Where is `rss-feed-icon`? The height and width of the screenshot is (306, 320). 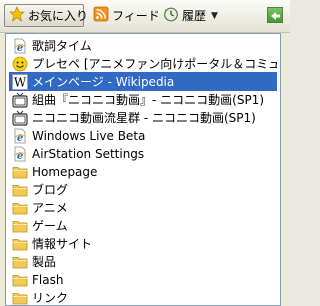
rss-feed-icon is located at coordinates (101, 15).